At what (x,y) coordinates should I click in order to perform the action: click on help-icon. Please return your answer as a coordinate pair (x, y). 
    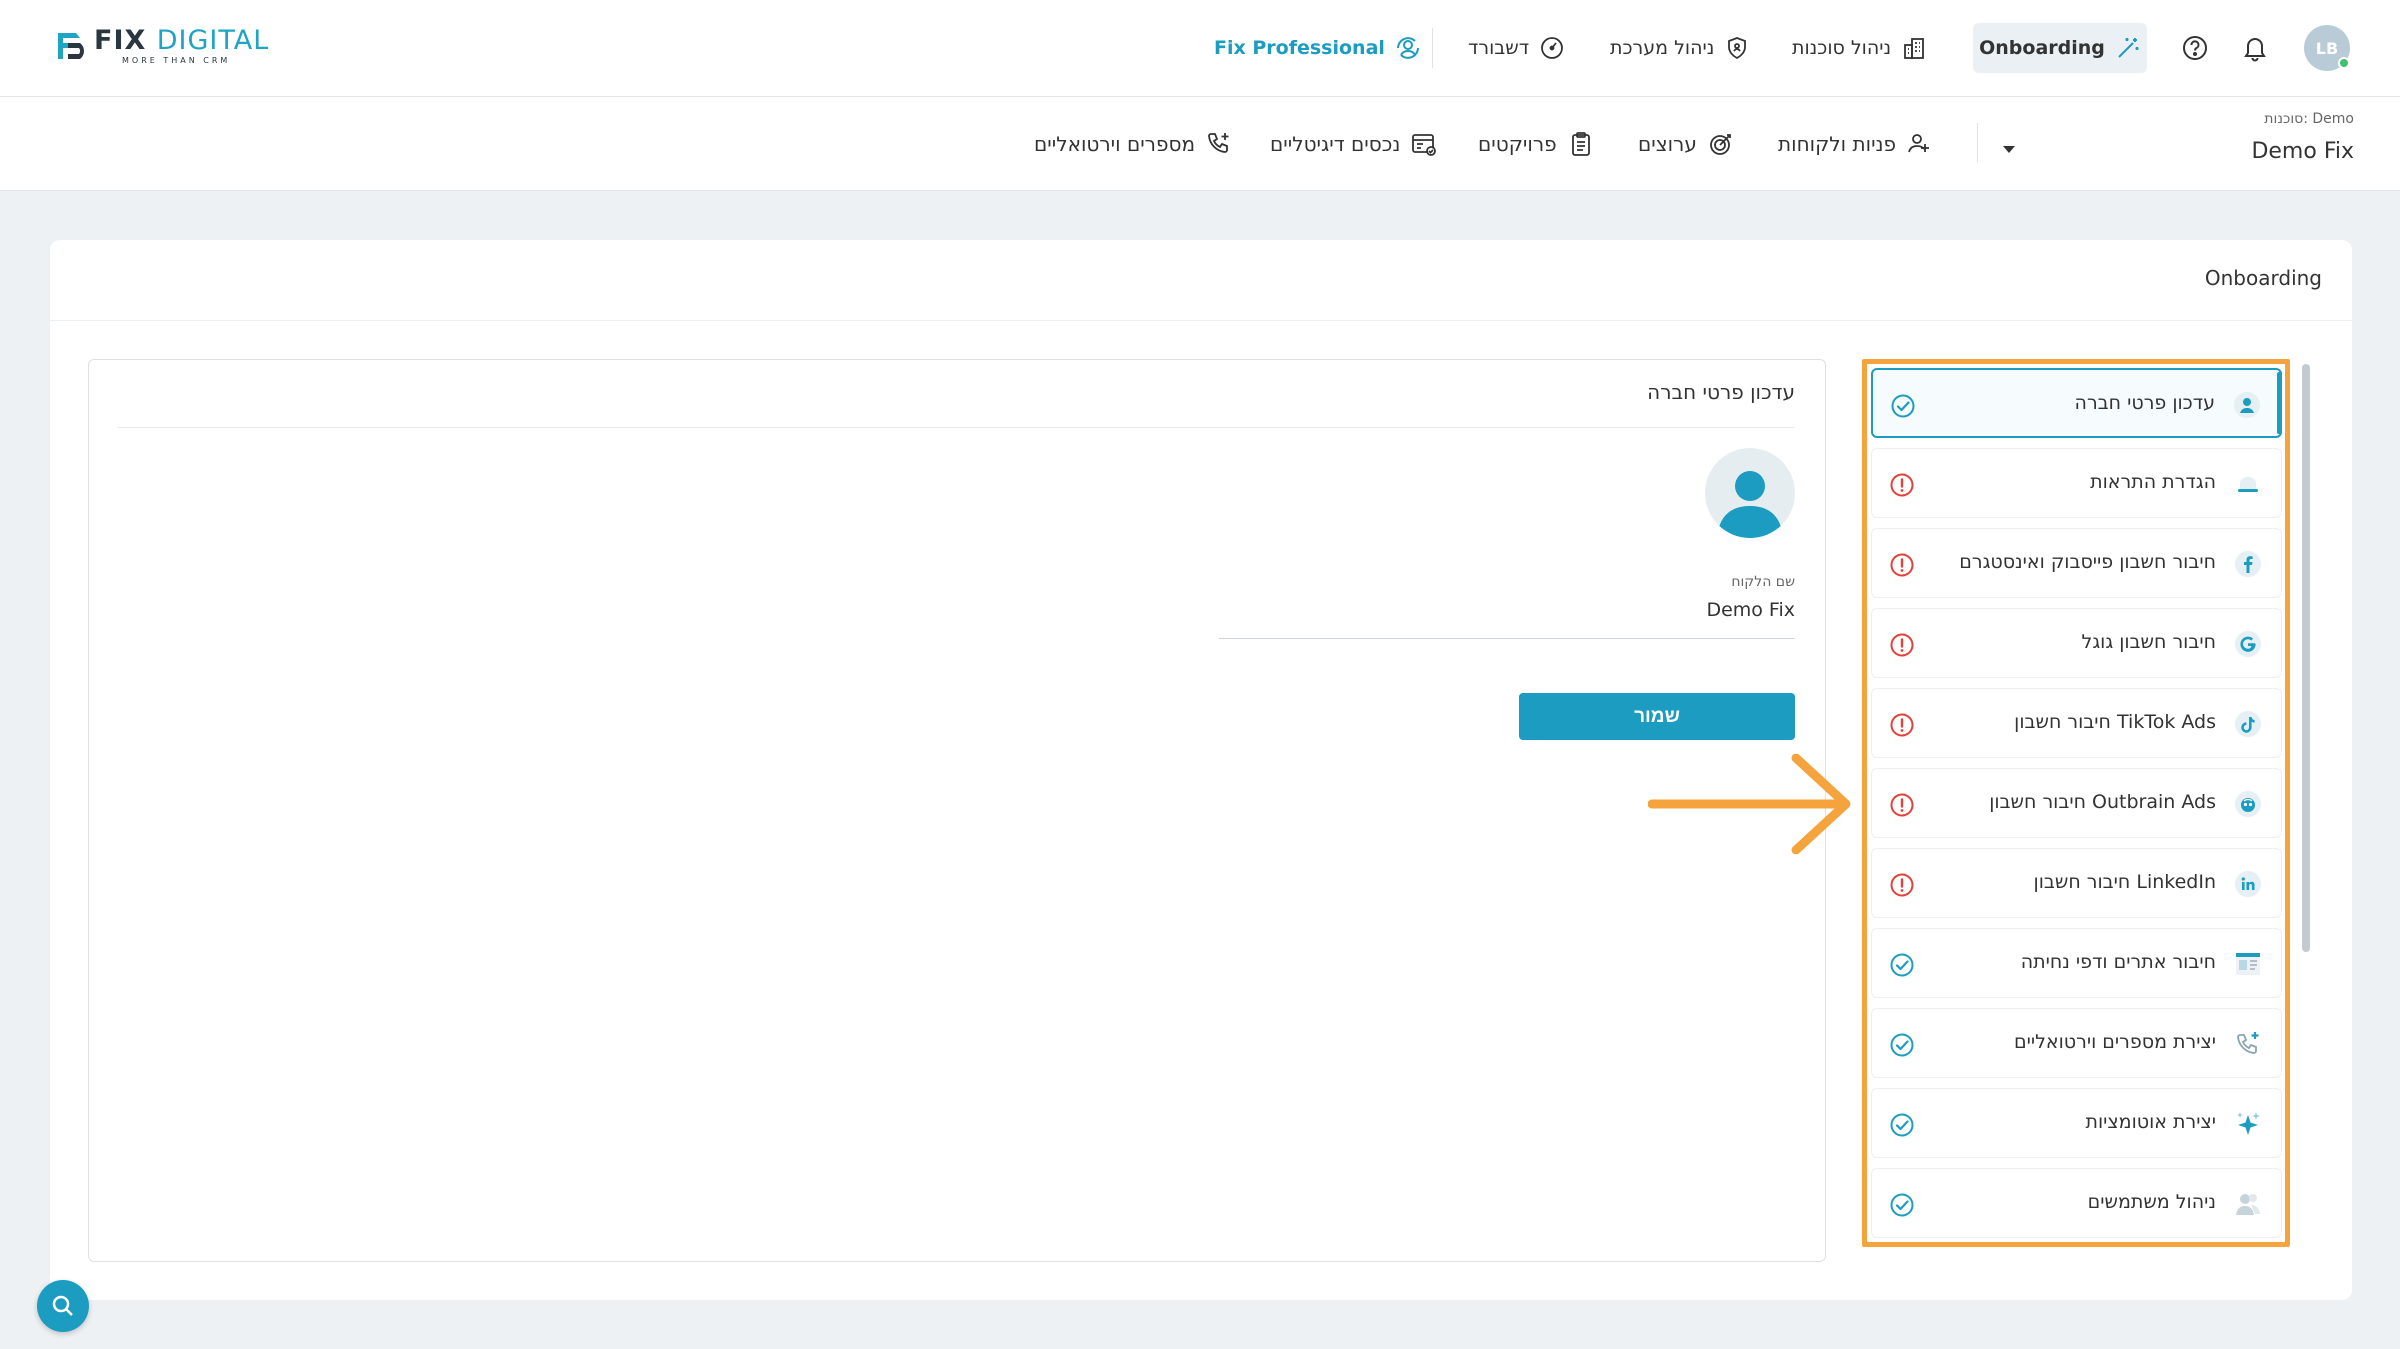
    Looking at the image, I should click on (2195, 48).